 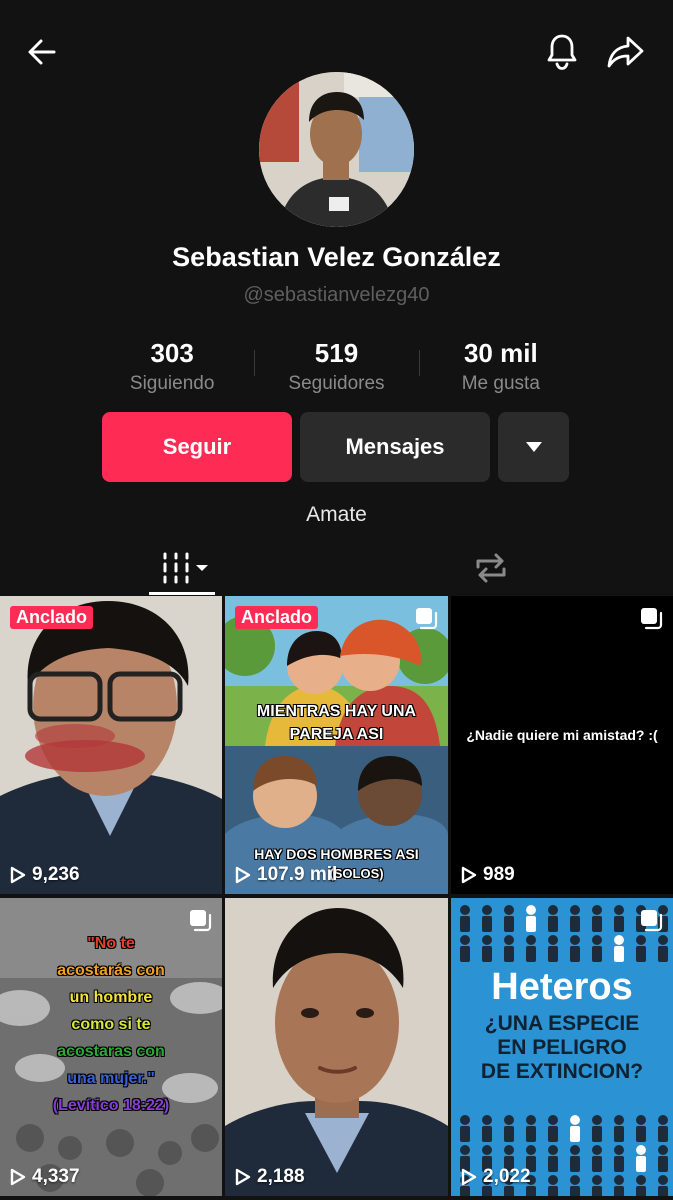 I want to click on profile-bio: Amate, so click(x=336, y=514).